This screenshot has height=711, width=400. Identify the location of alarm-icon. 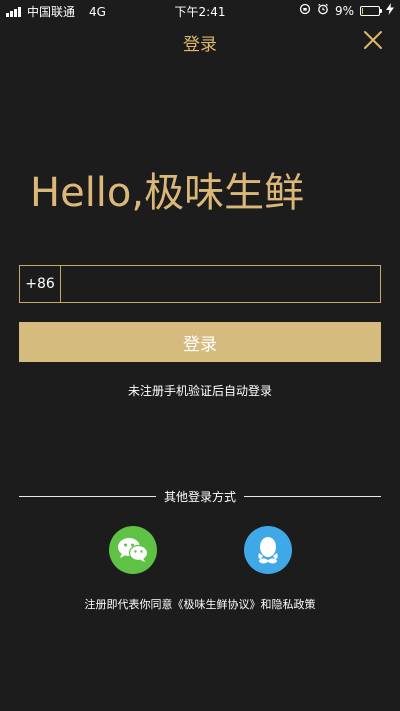
(323, 10).